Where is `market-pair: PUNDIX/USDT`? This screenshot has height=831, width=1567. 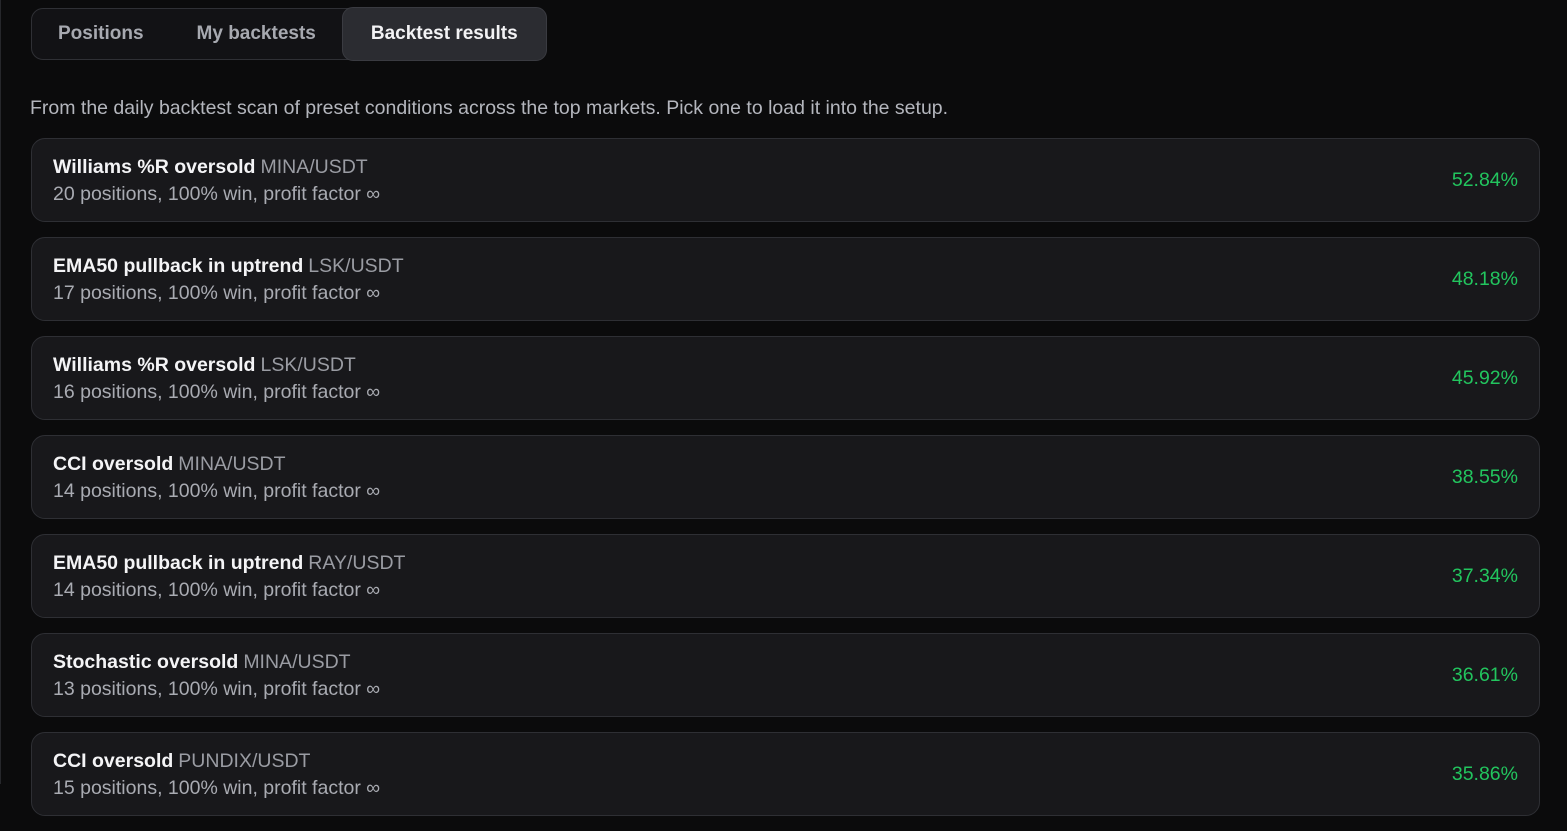
market-pair: PUNDIX/USDT is located at coordinates (244, 761).